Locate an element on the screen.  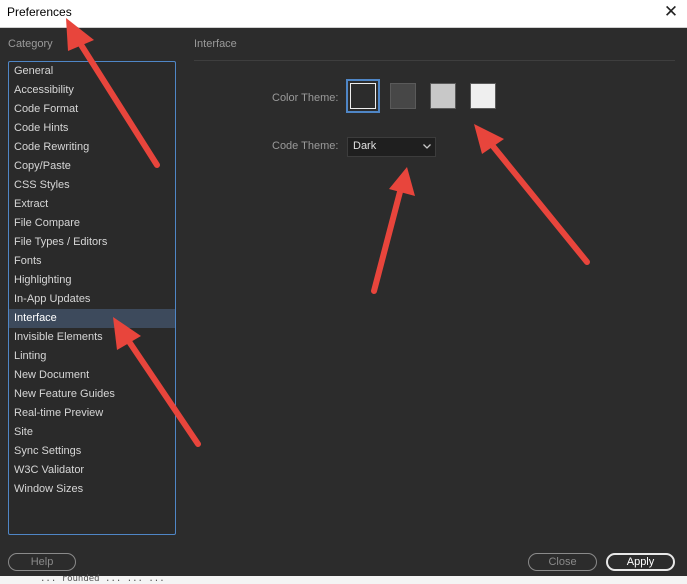
category-item-file-compare: File Compare is located at coordinates (92, 223).